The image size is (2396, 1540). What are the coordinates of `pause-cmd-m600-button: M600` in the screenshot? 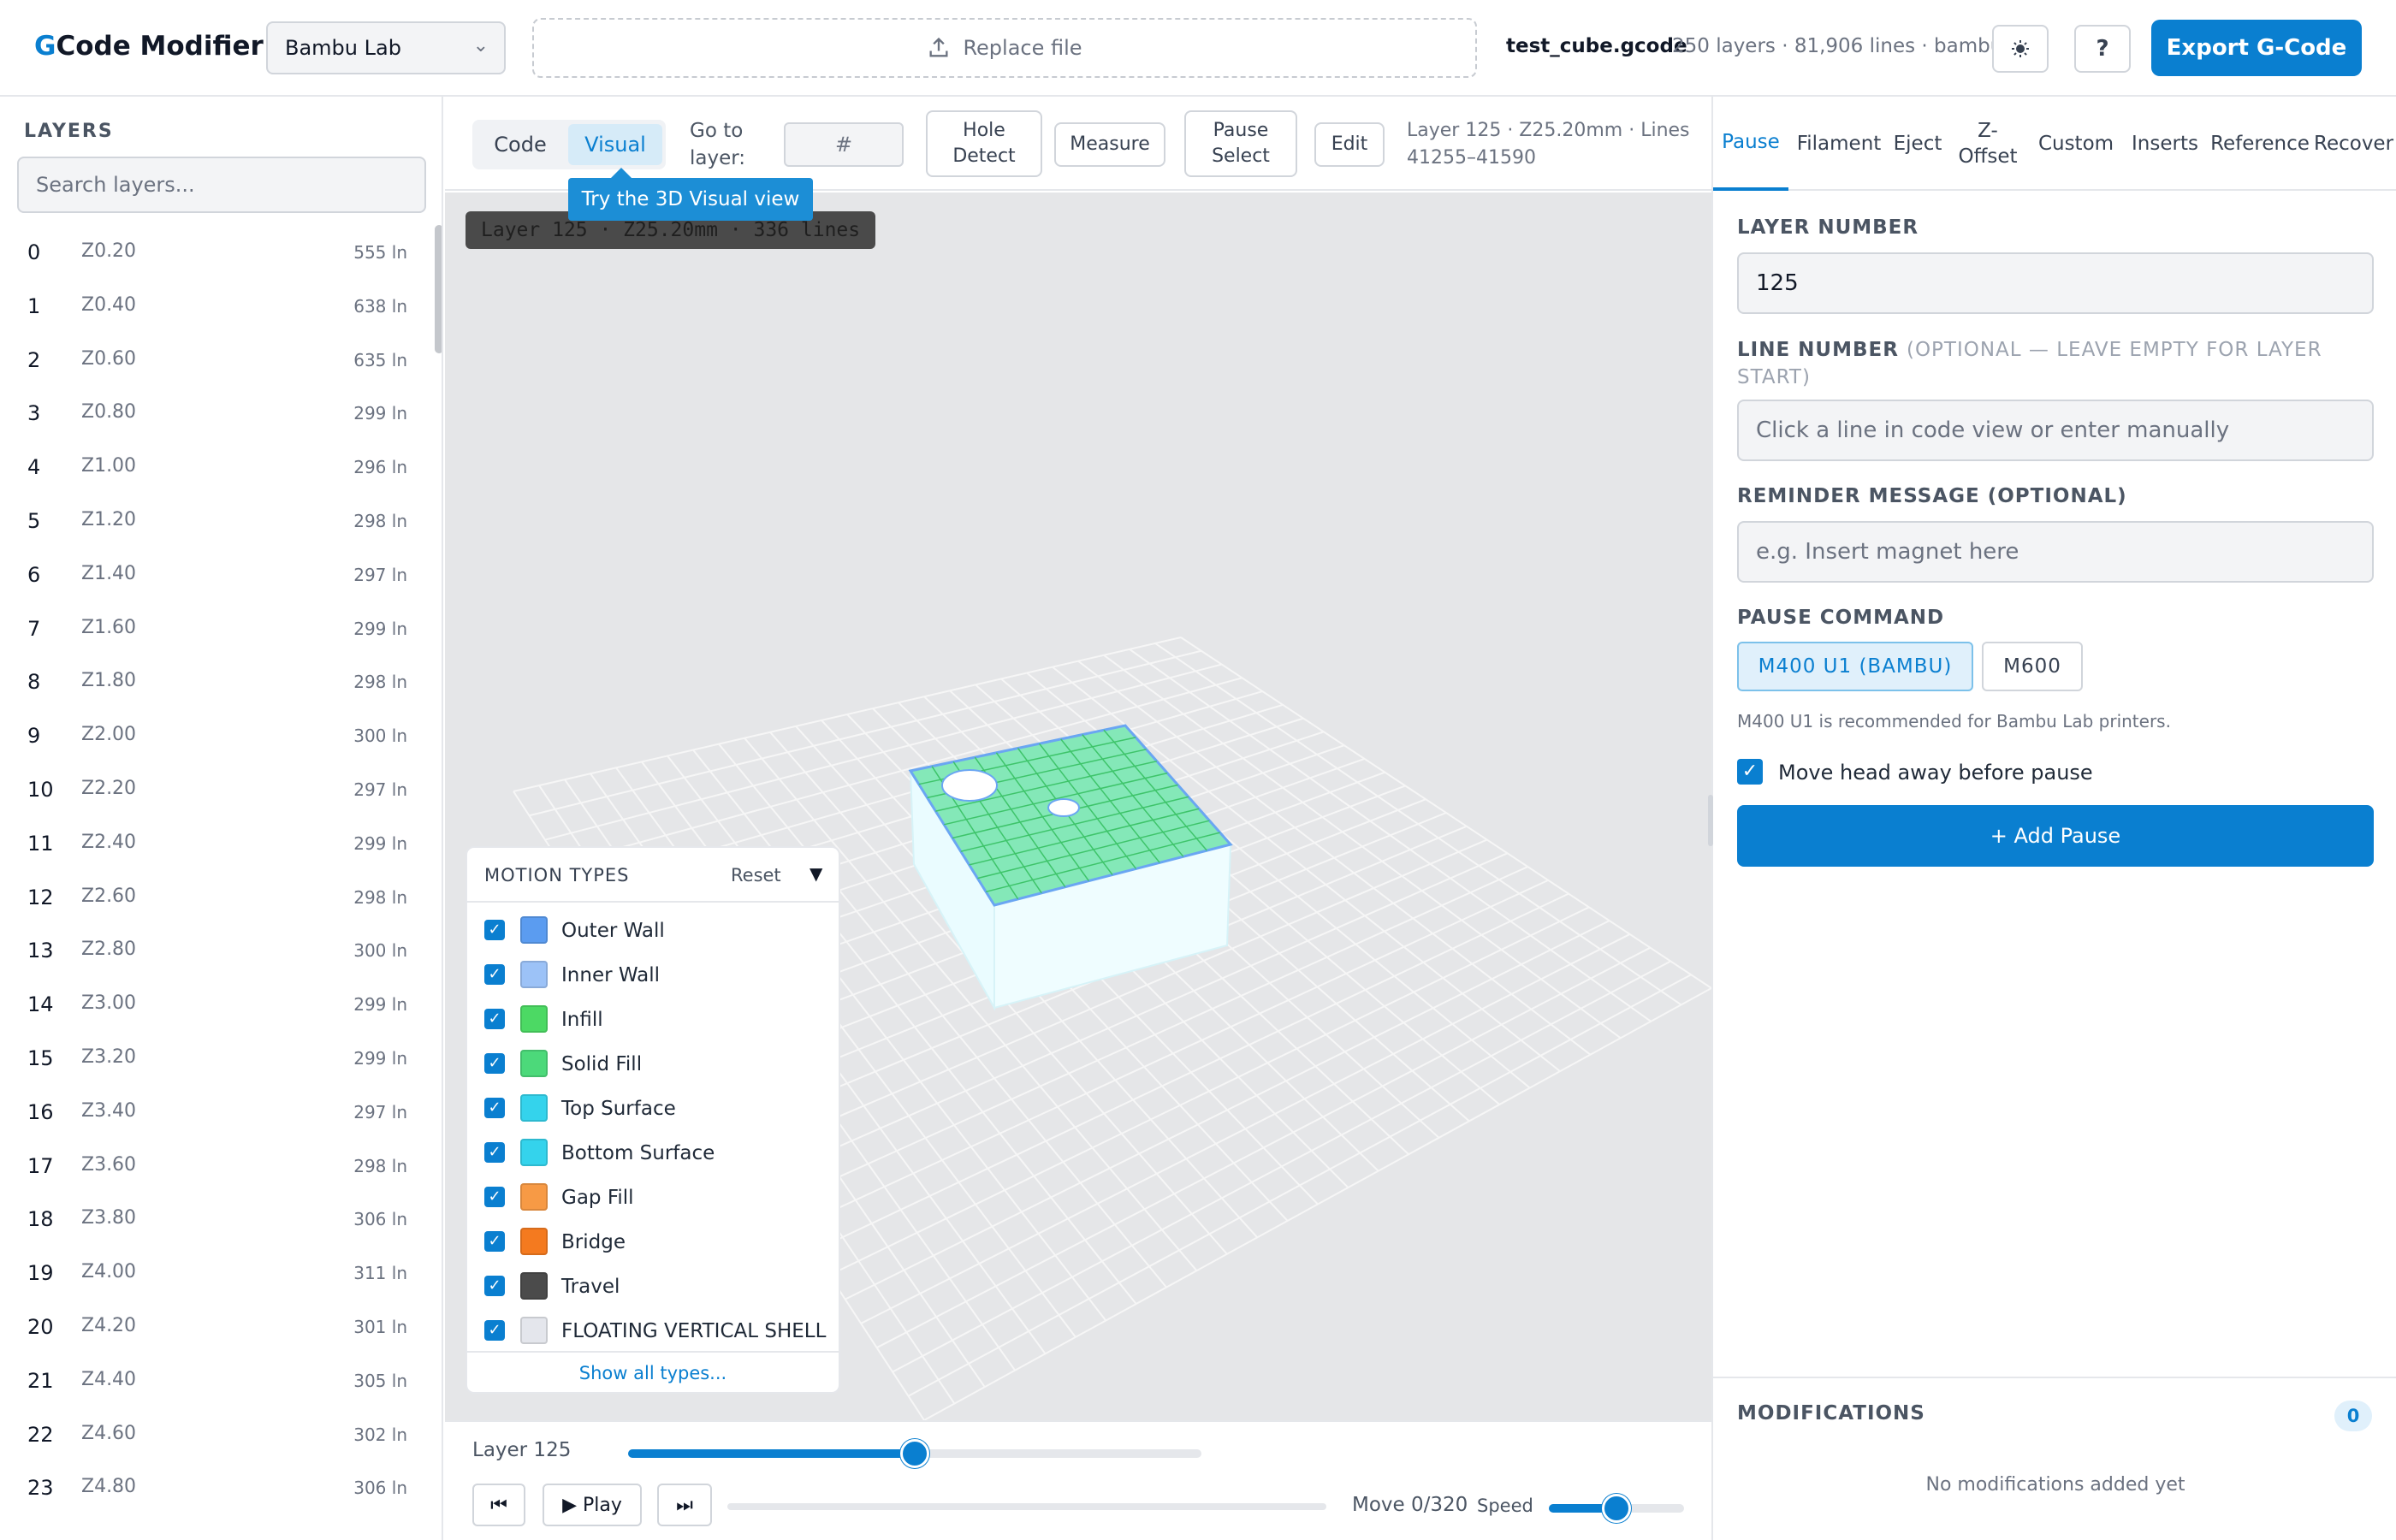 It's located at (2033, 666).